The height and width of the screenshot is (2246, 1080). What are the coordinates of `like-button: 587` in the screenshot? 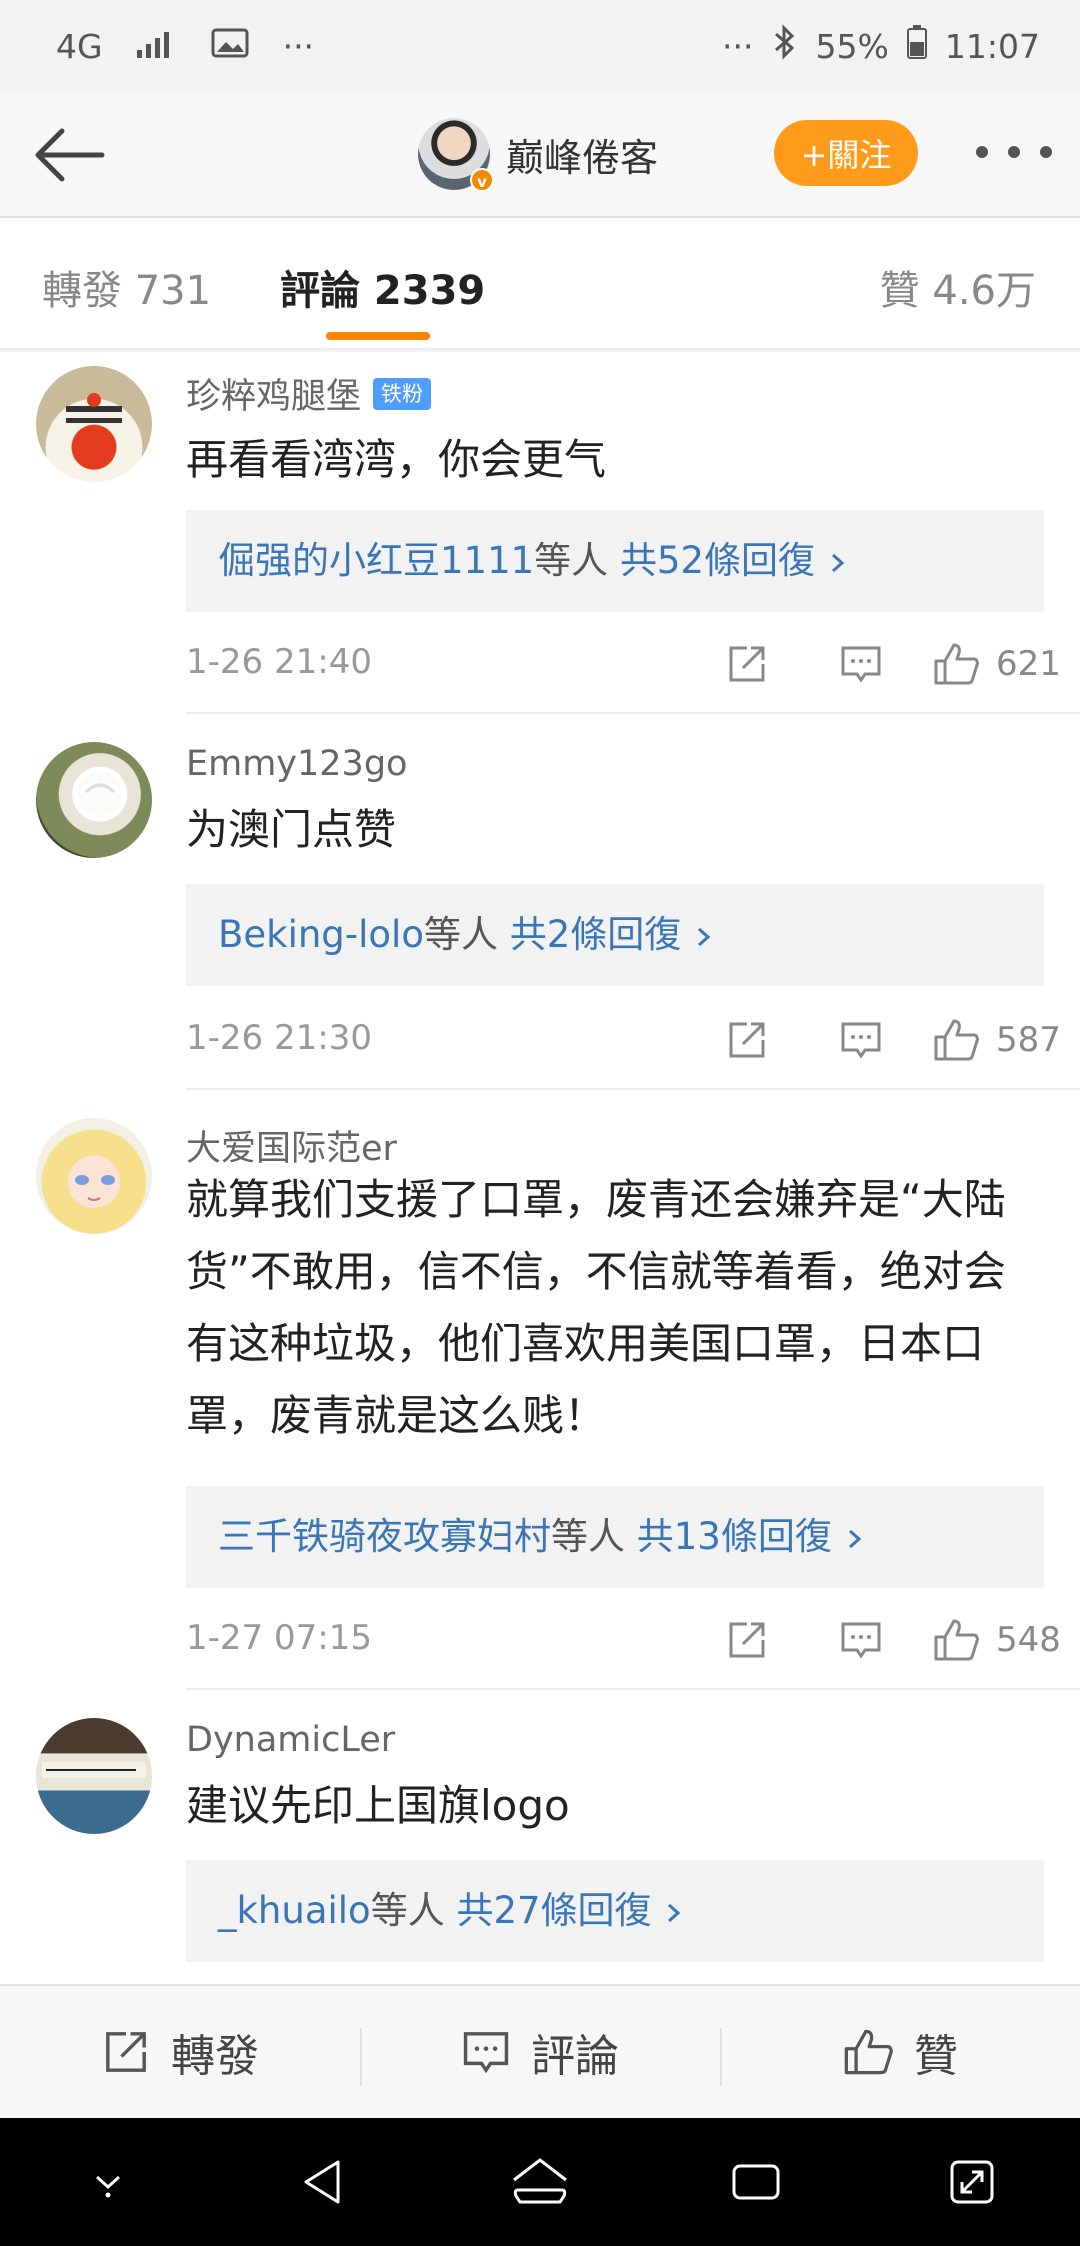 It's located at (996, 1040).